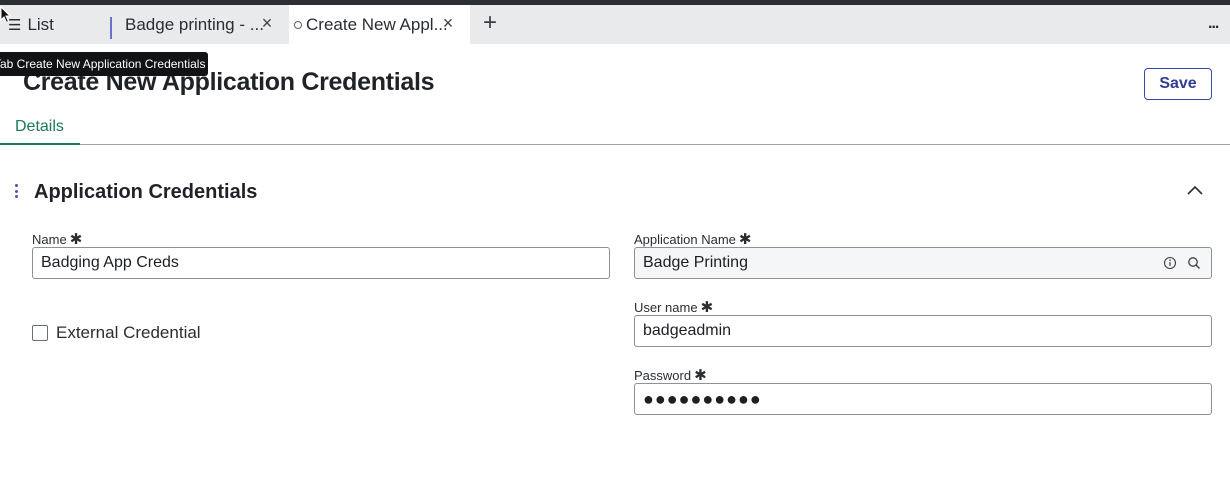 Image resolution: width=1230 pixels, height=488 pixels. I want to click on tab-tooltip: Tab Create New Application Credentials, so click(104, 64).